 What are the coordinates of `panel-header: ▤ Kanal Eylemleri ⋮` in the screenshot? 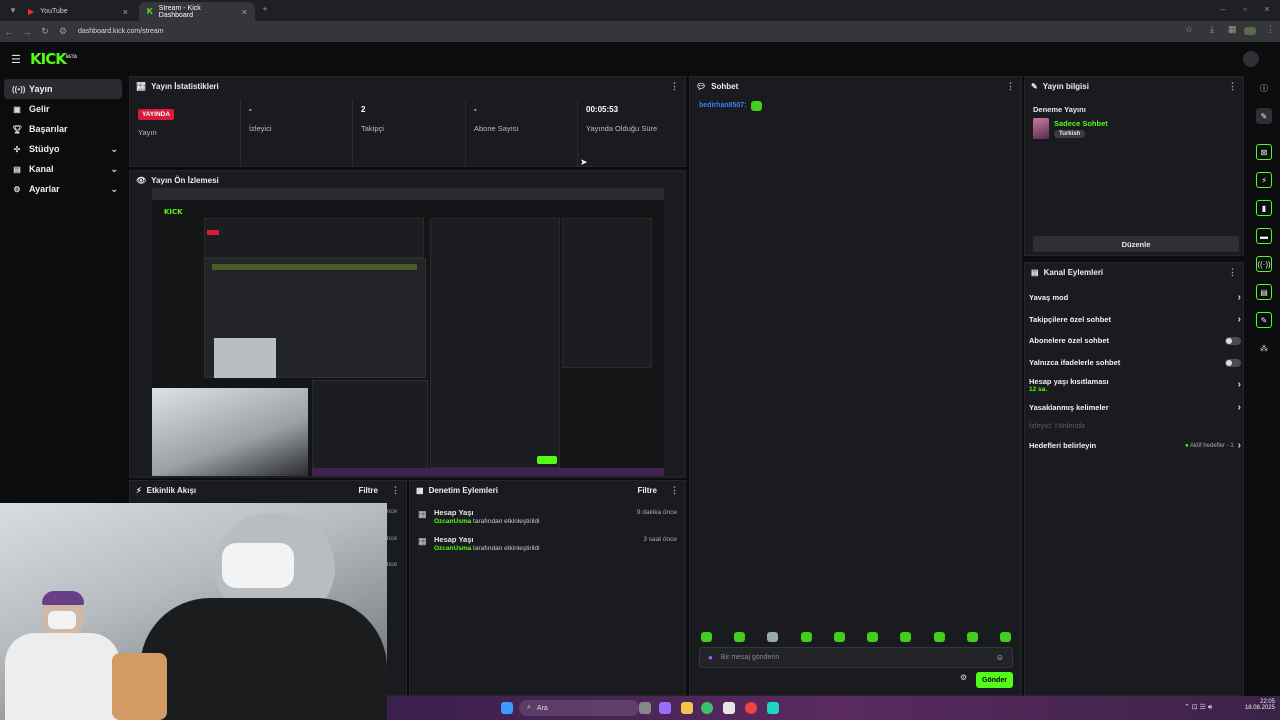 It's located at (1134, 272).